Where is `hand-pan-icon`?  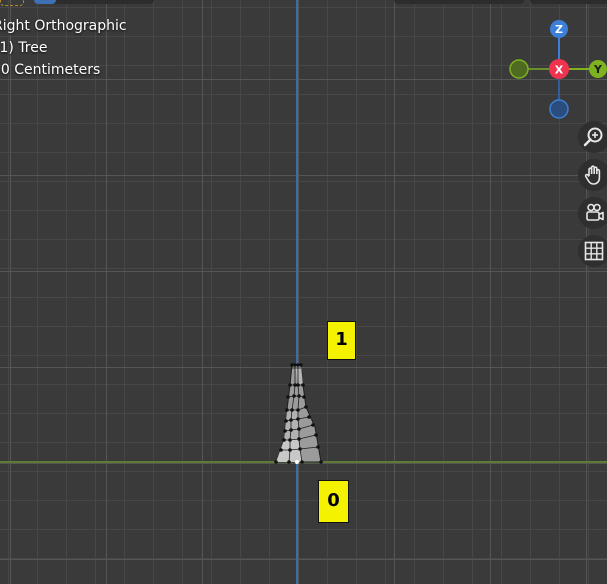
hand-pan-icon is located at coordinates (592, 175).